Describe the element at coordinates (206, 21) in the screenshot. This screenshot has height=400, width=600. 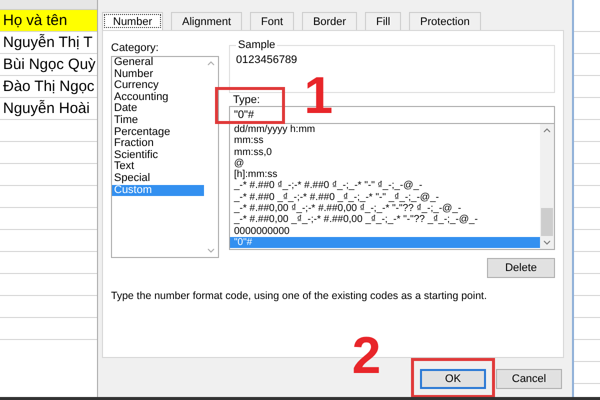
I see `tab: Alignment` at that location.